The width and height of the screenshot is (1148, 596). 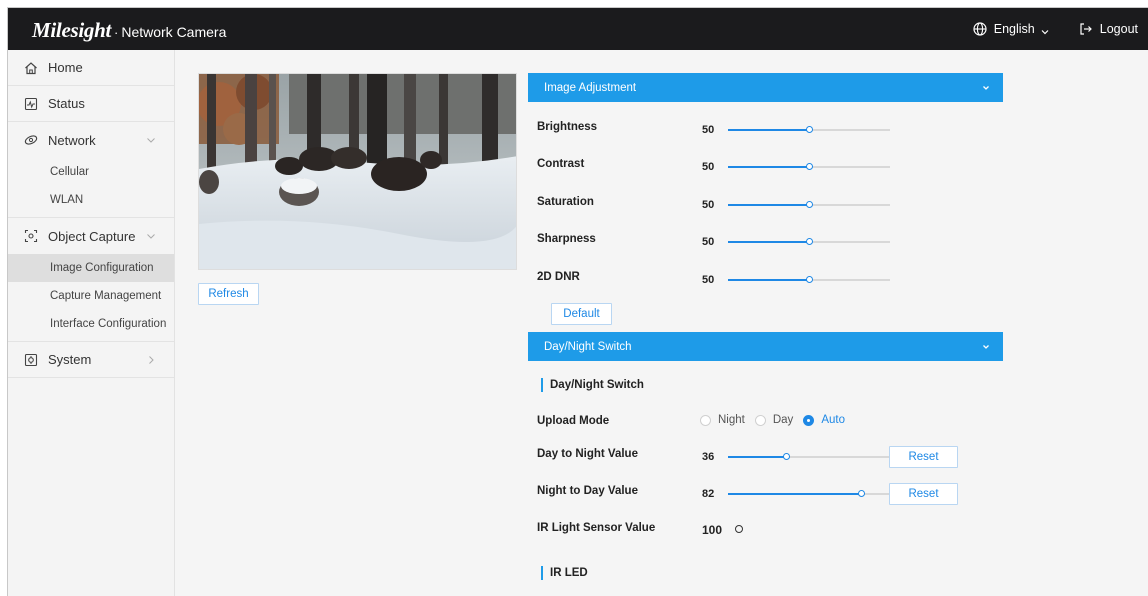 I want to click on logout-icon, so click(x=1086, y=29).